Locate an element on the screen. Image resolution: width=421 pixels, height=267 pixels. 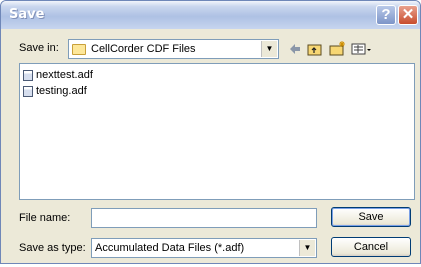
file-name-field is located at coordinates (204, 218).